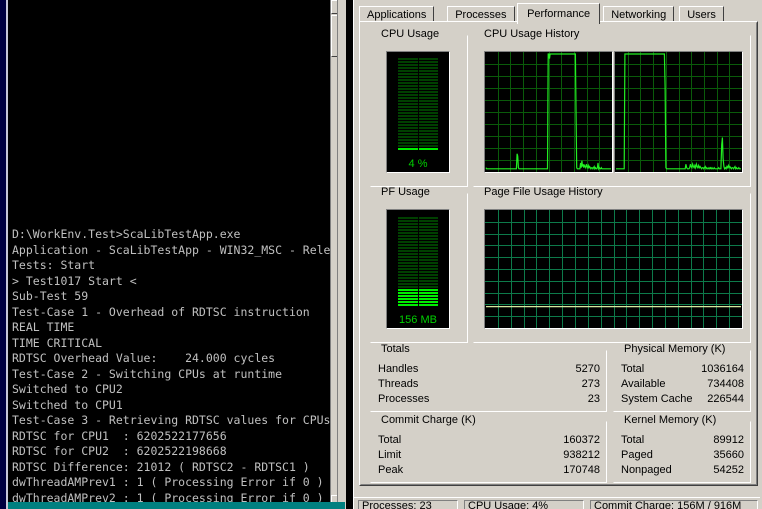  Describe the element at coordinates (728, 470) in the screenshot. I see `stat-value: 54252` at that location.